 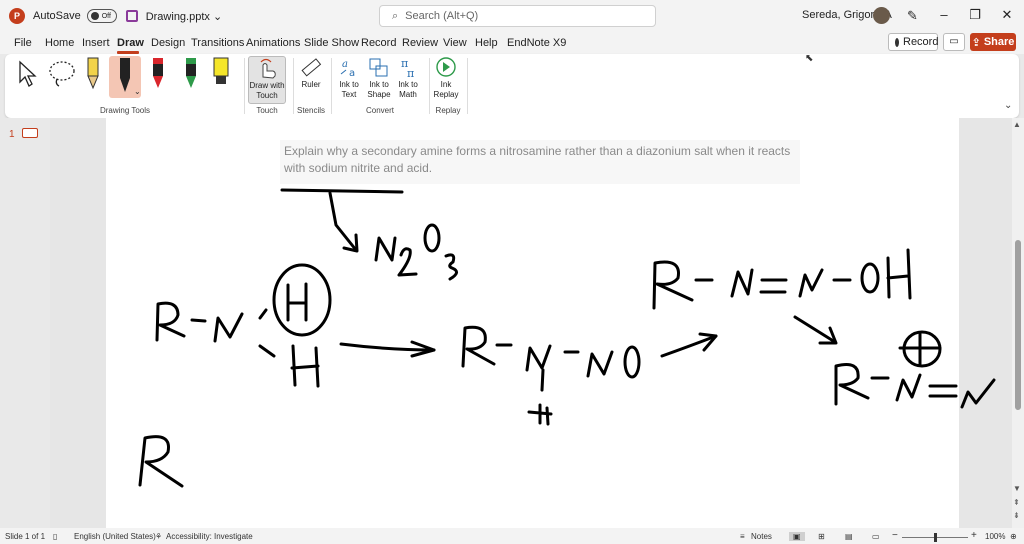 What do you see at coordinates (761, 536) in the screenshot?
I see `notes-button: Notes` at bounding box center [761, 536].